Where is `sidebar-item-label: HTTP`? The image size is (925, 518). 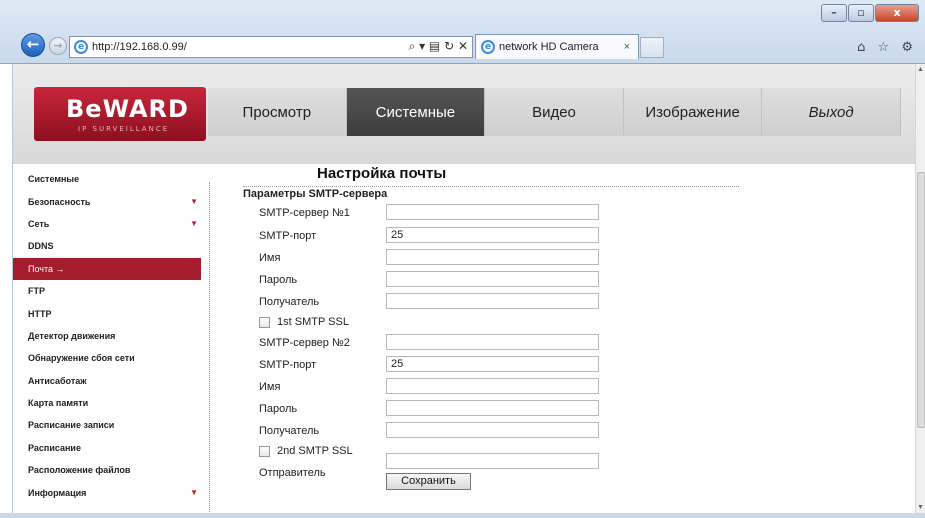 sidebar-item-label: HTTP is located at coordinates (40, 313).